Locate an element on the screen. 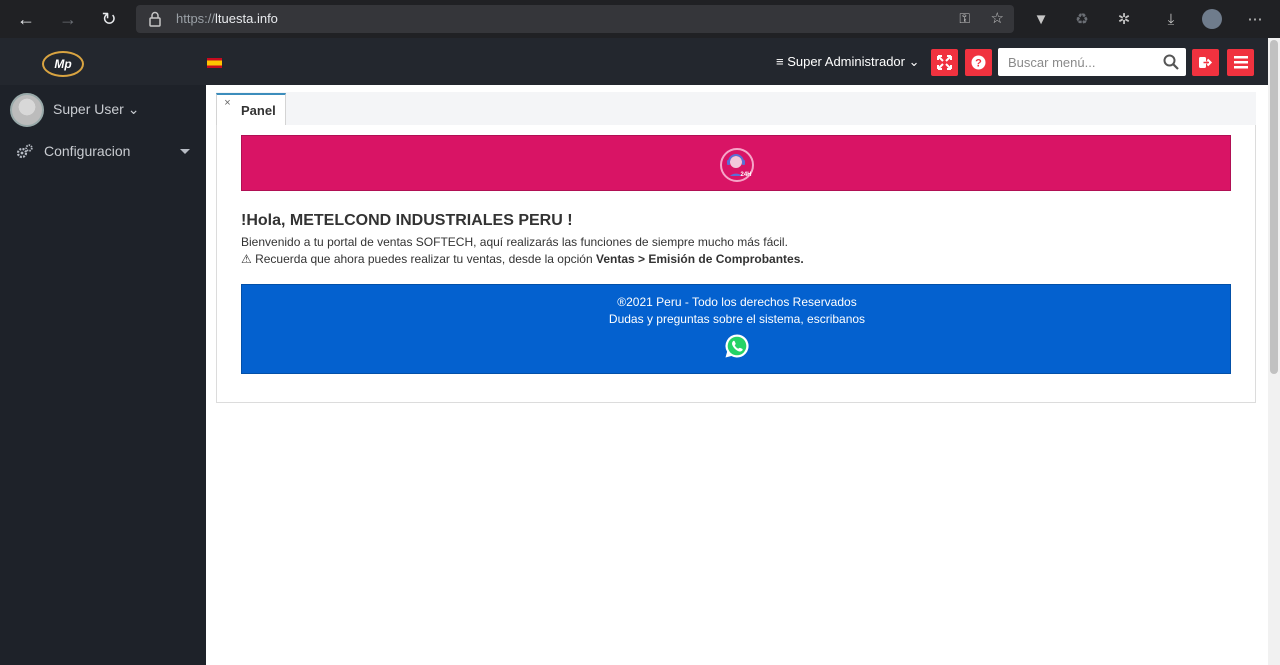  menu-search-box is located at coordinates (1092, 62).